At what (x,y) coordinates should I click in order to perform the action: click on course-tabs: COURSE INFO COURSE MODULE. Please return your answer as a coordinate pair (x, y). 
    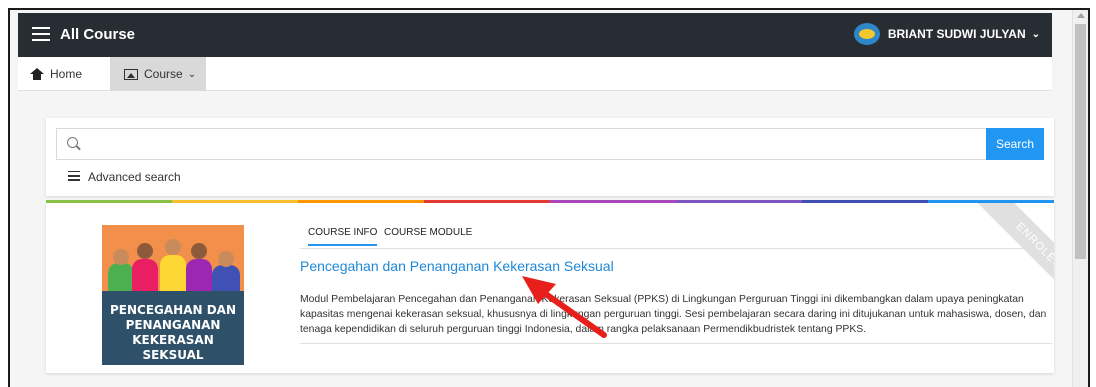
    Looking at the image, I should click on (676, 236).